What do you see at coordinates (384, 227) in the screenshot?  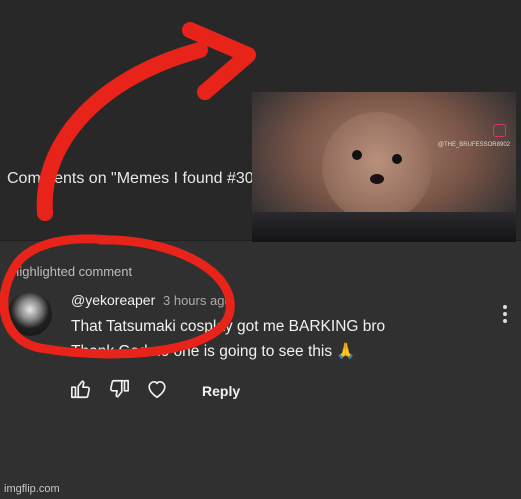 I see `car-interior` at bounding box center [384, 227].